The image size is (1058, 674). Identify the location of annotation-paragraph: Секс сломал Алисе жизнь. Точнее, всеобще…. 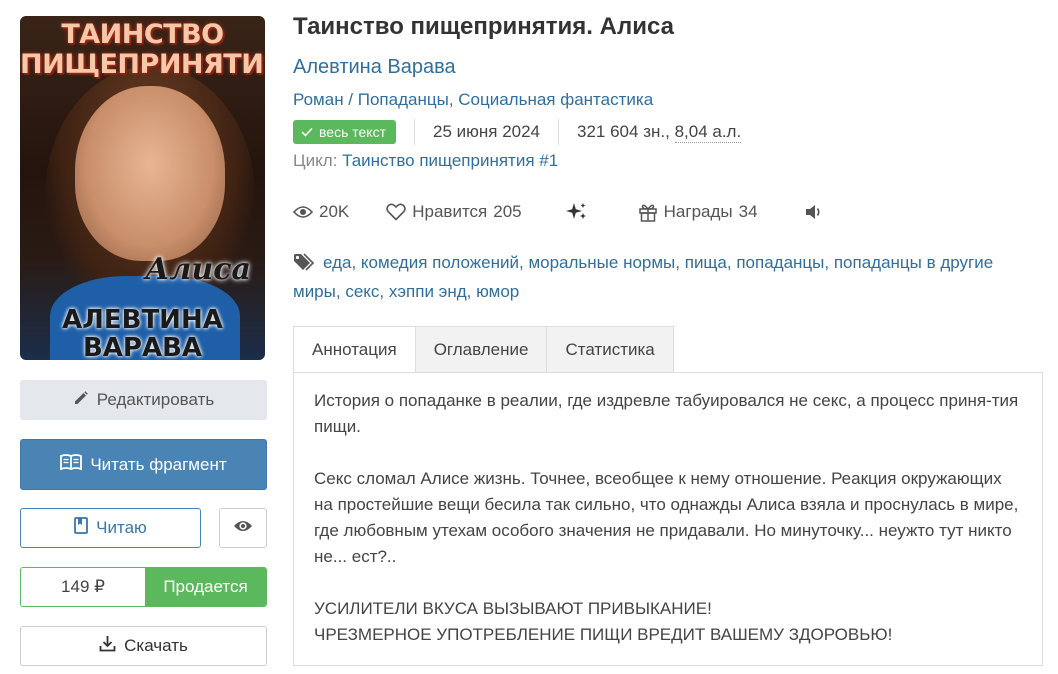
(666, 517).